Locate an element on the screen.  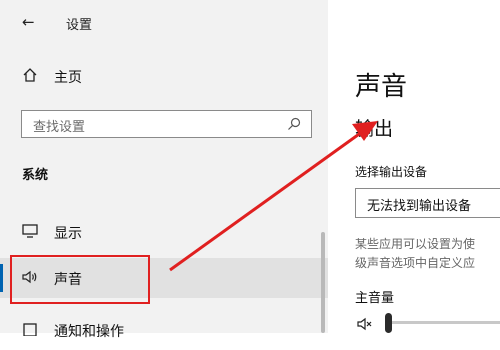
selection-indicator is located at coordinates (1, 278).